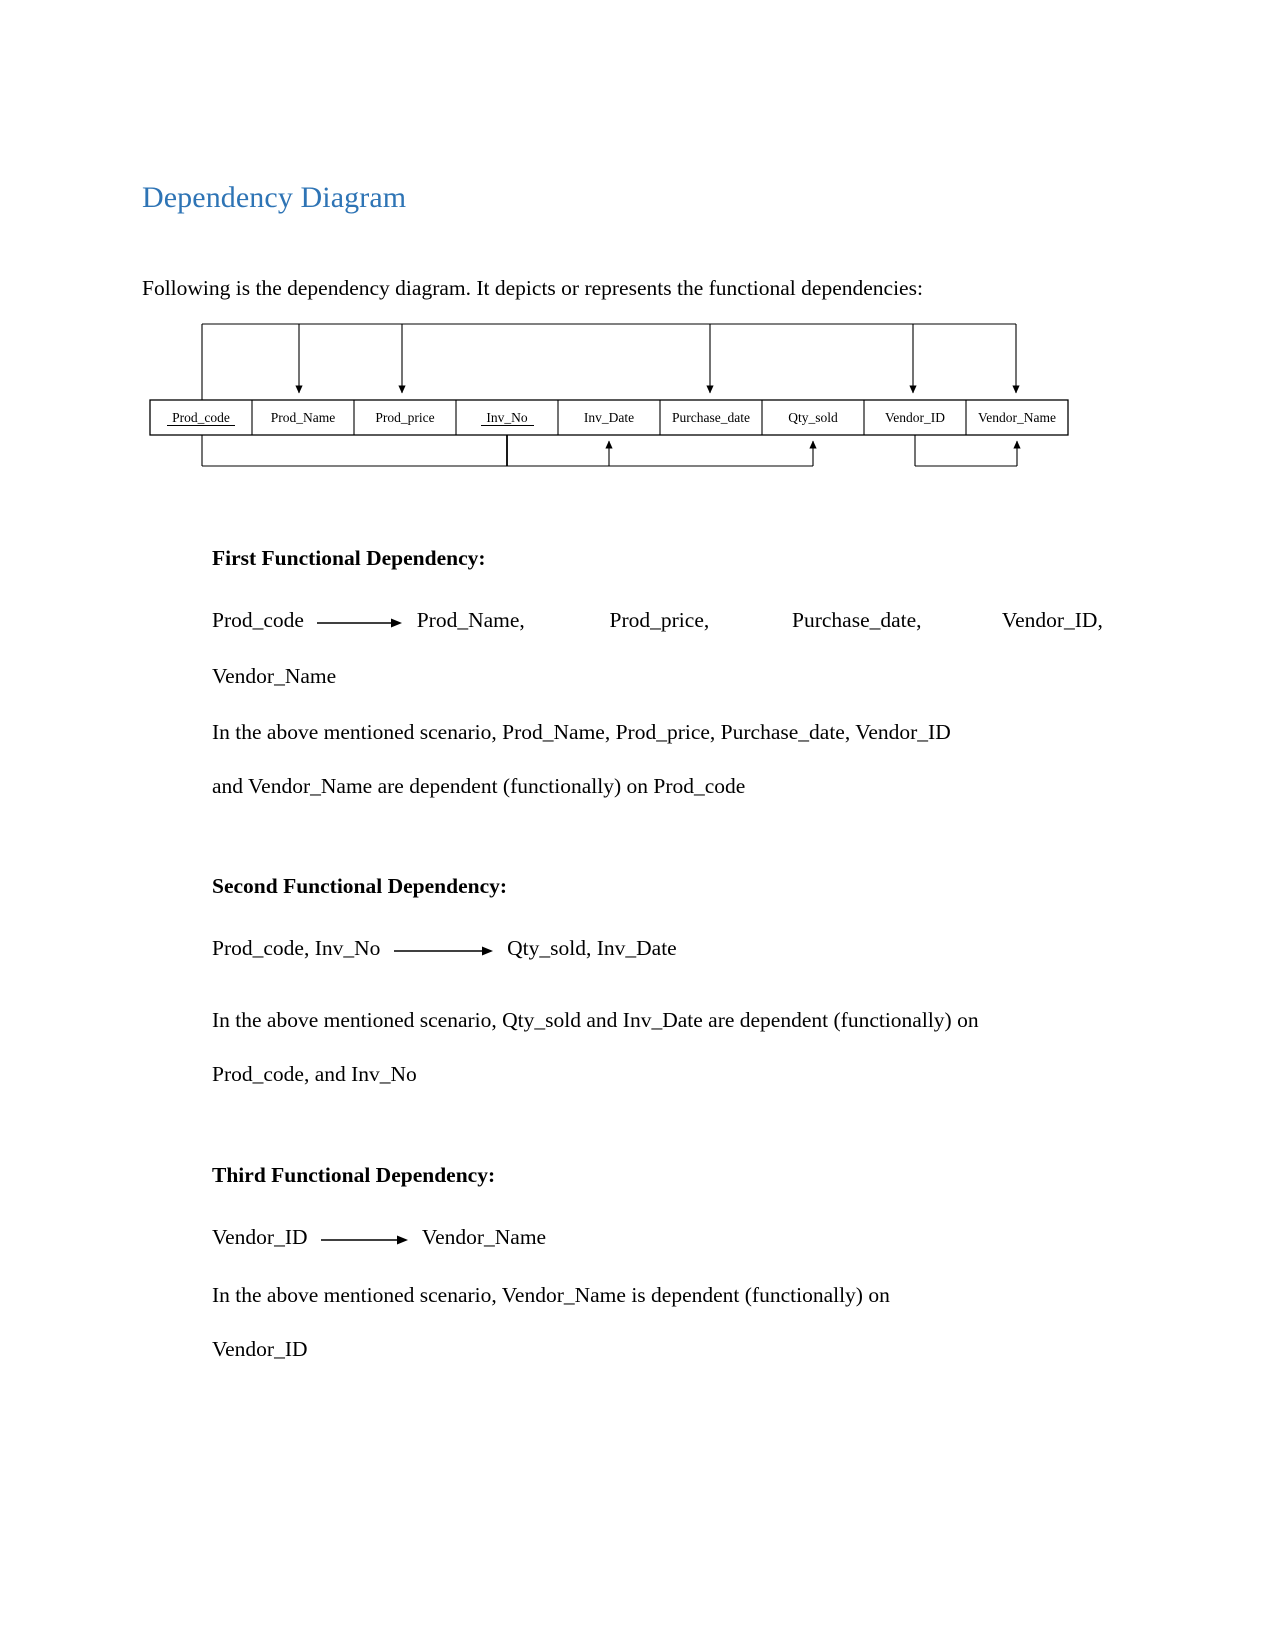 Image resolution: width=1275 pixels, height=1650 pixels. I want to click on third-fd-heading: Third Functional Dependency:, so click(354, 1175).